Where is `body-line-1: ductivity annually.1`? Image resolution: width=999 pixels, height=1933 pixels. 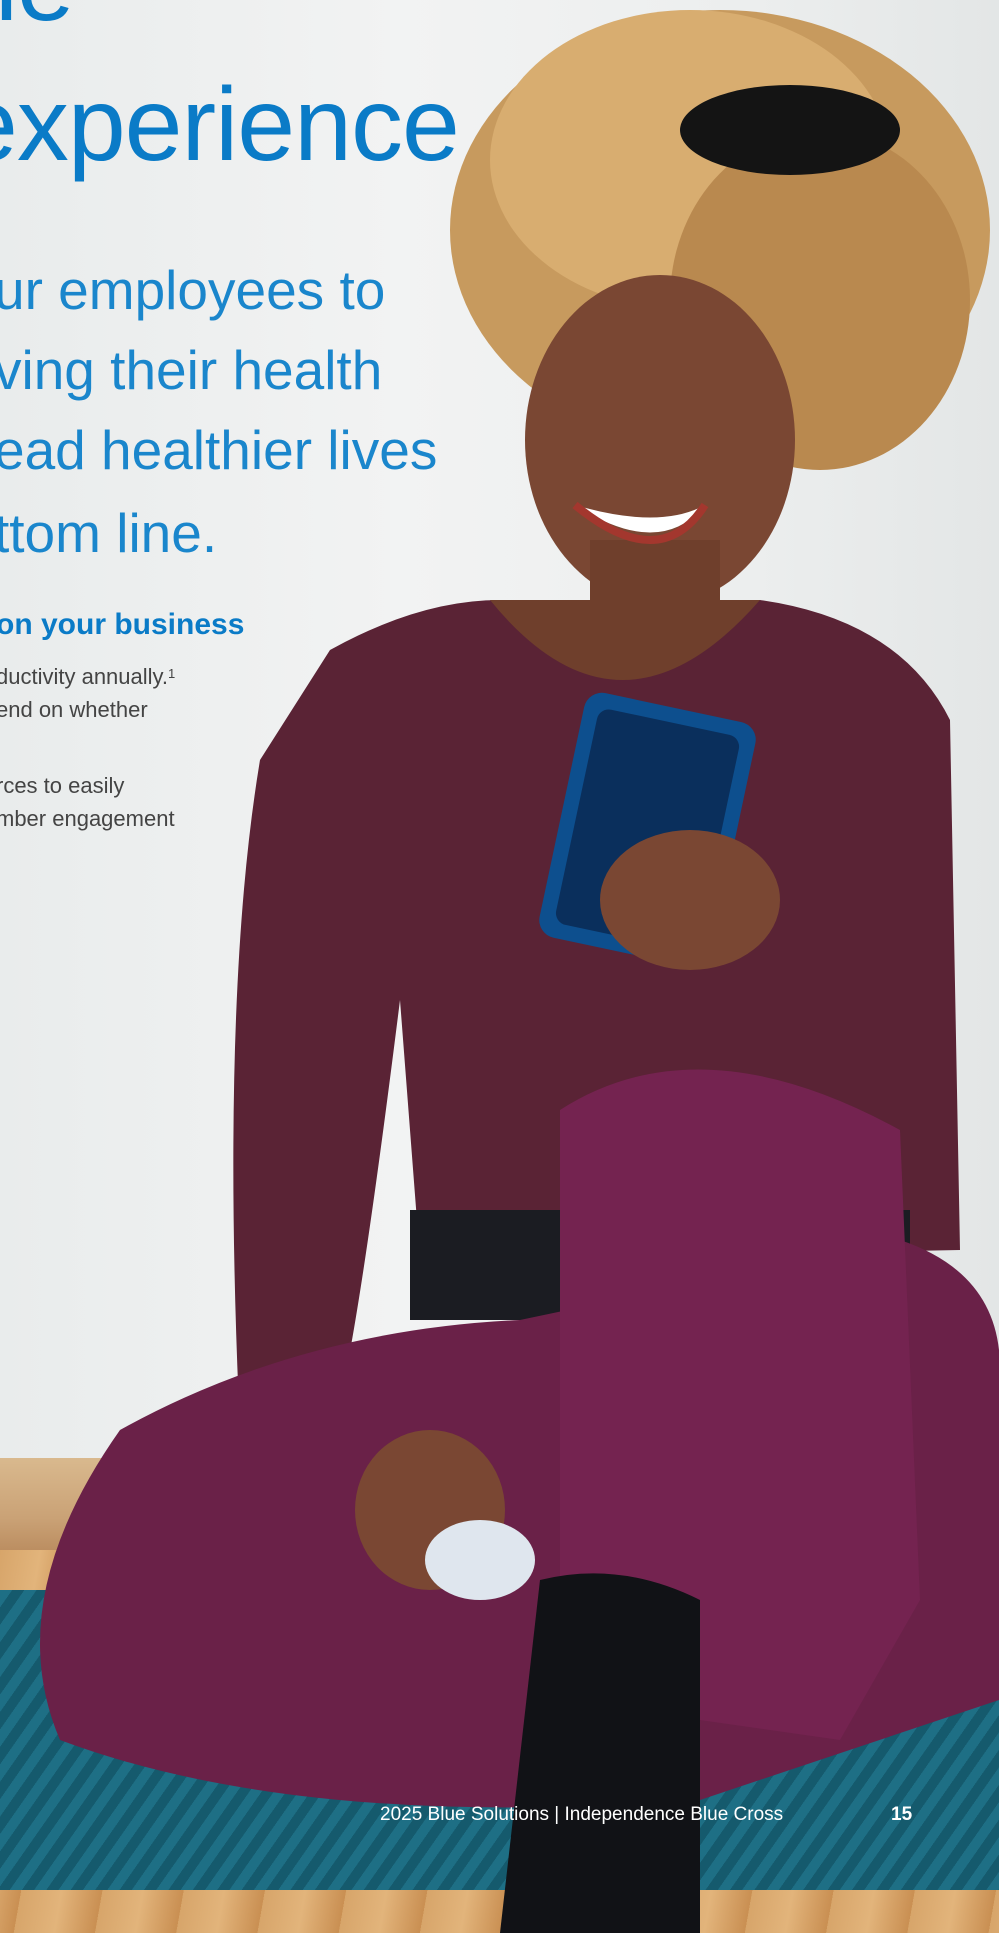 body-line-1: ductivity annually.1 is located at coordinates (87, 677).